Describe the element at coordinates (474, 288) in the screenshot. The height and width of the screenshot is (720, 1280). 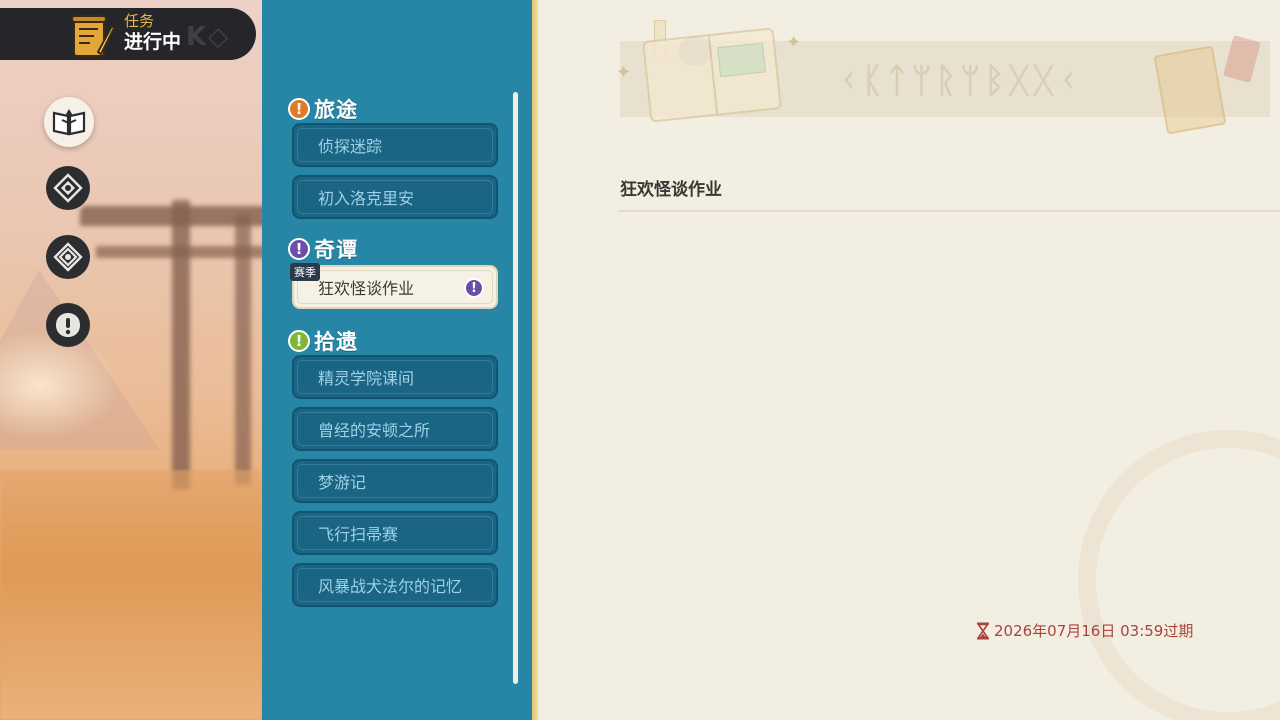
I see `quest-alert-icon: !` at that location.